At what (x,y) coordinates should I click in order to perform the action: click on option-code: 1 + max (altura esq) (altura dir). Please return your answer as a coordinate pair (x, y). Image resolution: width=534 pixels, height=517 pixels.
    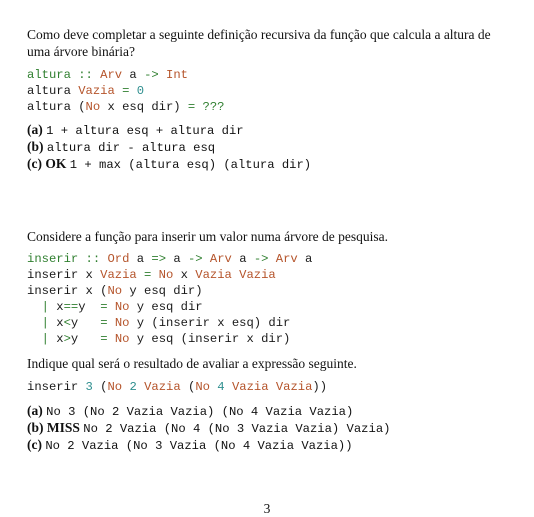
    Looking at the image, I should click on (190, 165).